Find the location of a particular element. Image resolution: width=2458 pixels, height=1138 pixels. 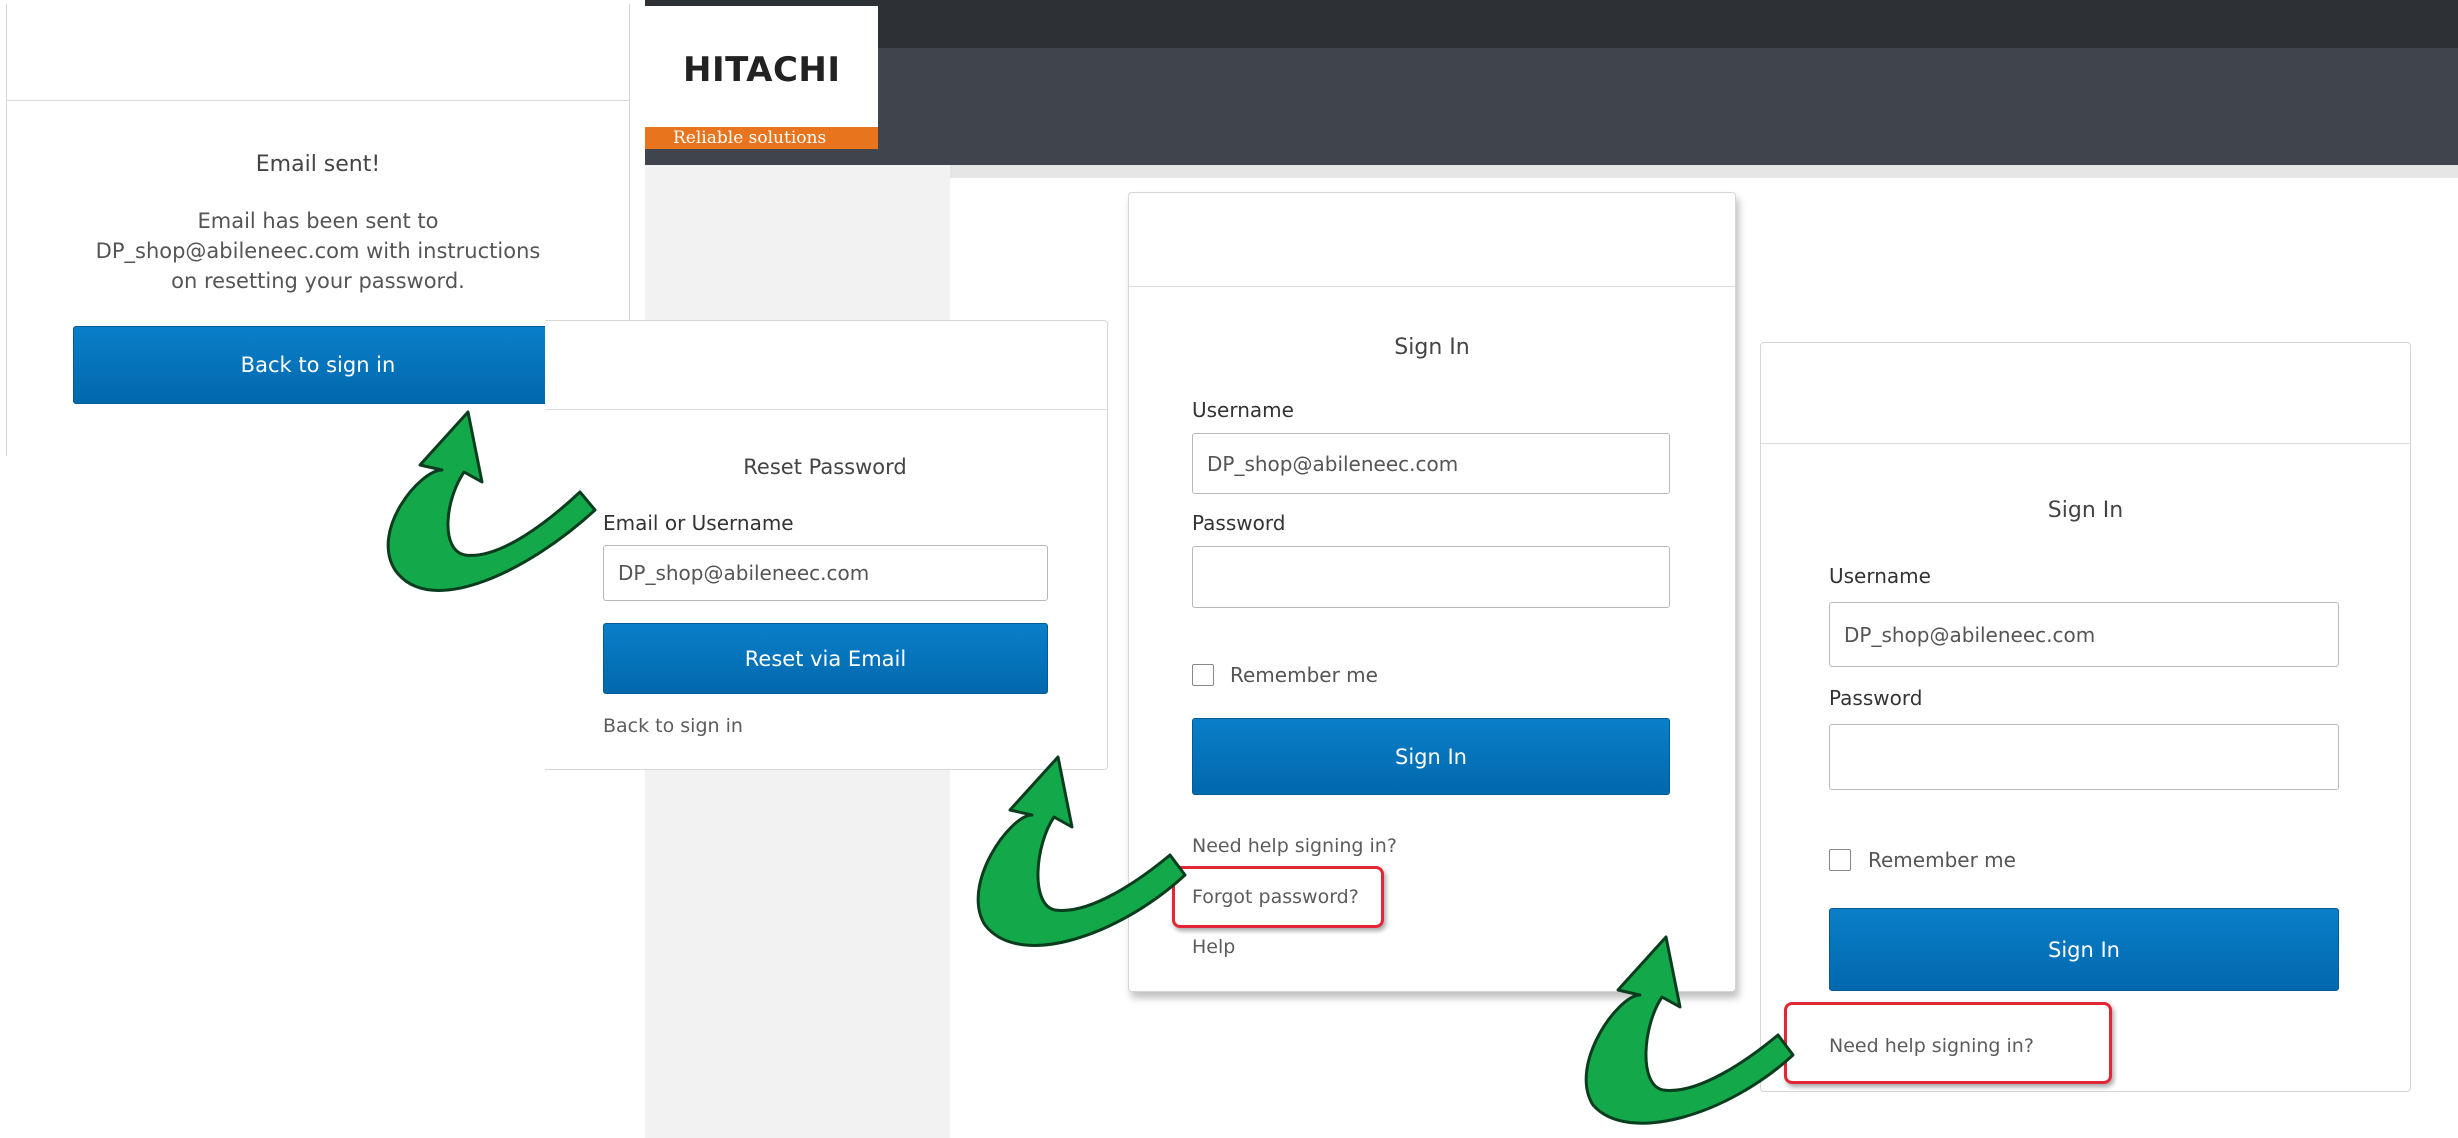

email-username-input: DP_shop@abileneec.com is located at coordinates (825, 573).